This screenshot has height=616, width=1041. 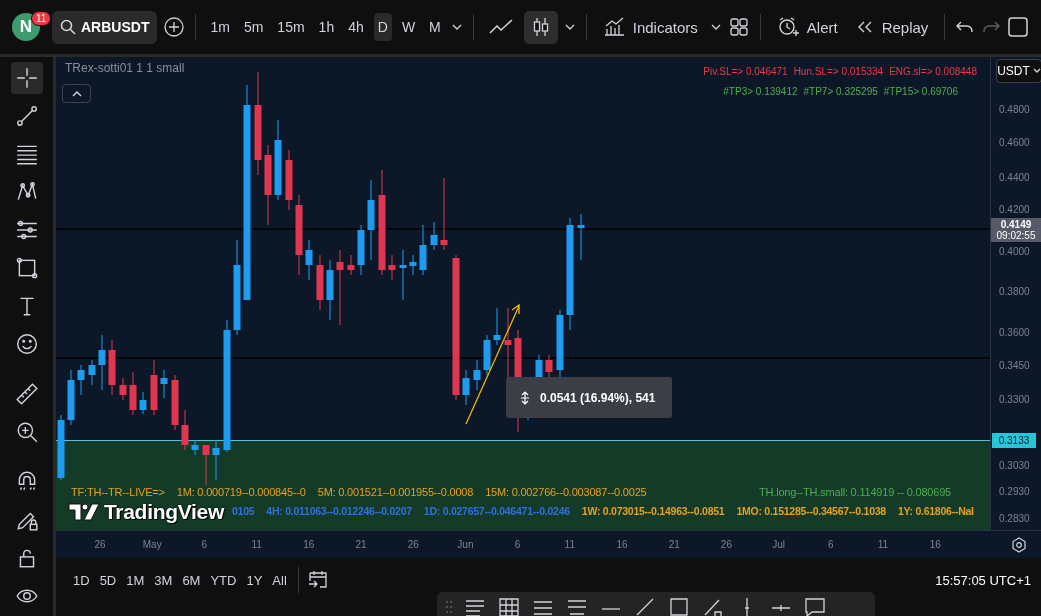 What do you see at coordinates (68, 27) in the screenshot?
I see `search-icon` at bounding box center [68, 27].